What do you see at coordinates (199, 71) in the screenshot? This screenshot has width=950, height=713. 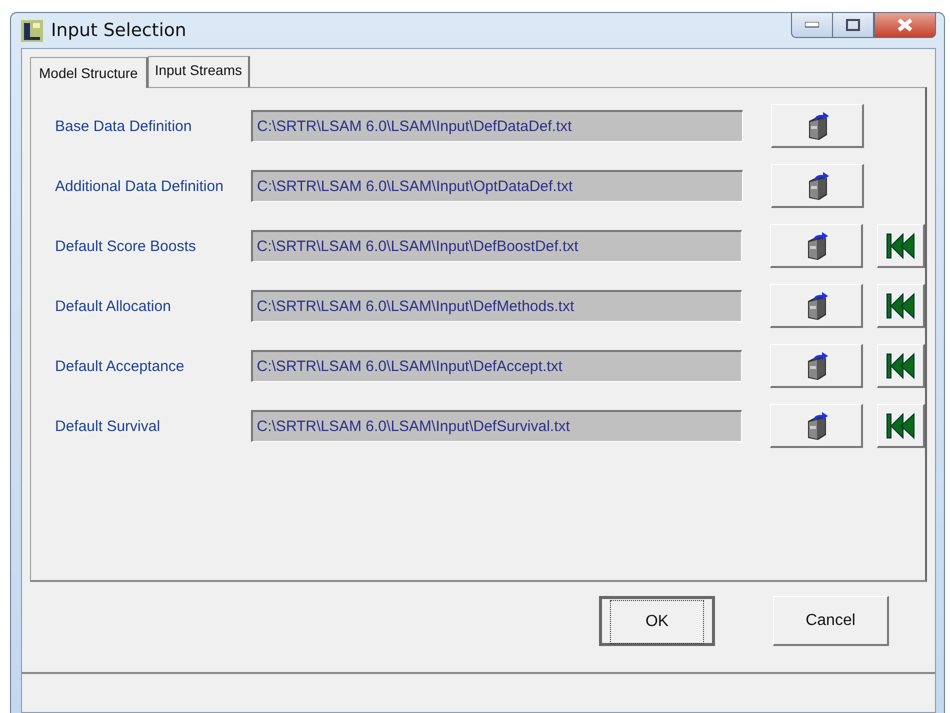 I see `tab: Input Streams` at bounding box center [199, 71].